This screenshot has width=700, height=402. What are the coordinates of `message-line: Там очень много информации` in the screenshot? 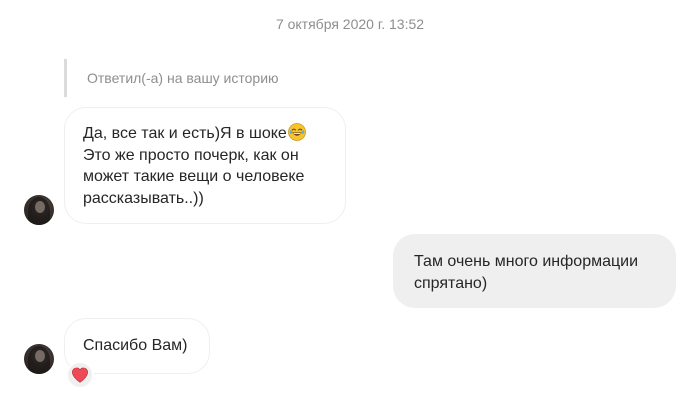 It's located at (526, 261).